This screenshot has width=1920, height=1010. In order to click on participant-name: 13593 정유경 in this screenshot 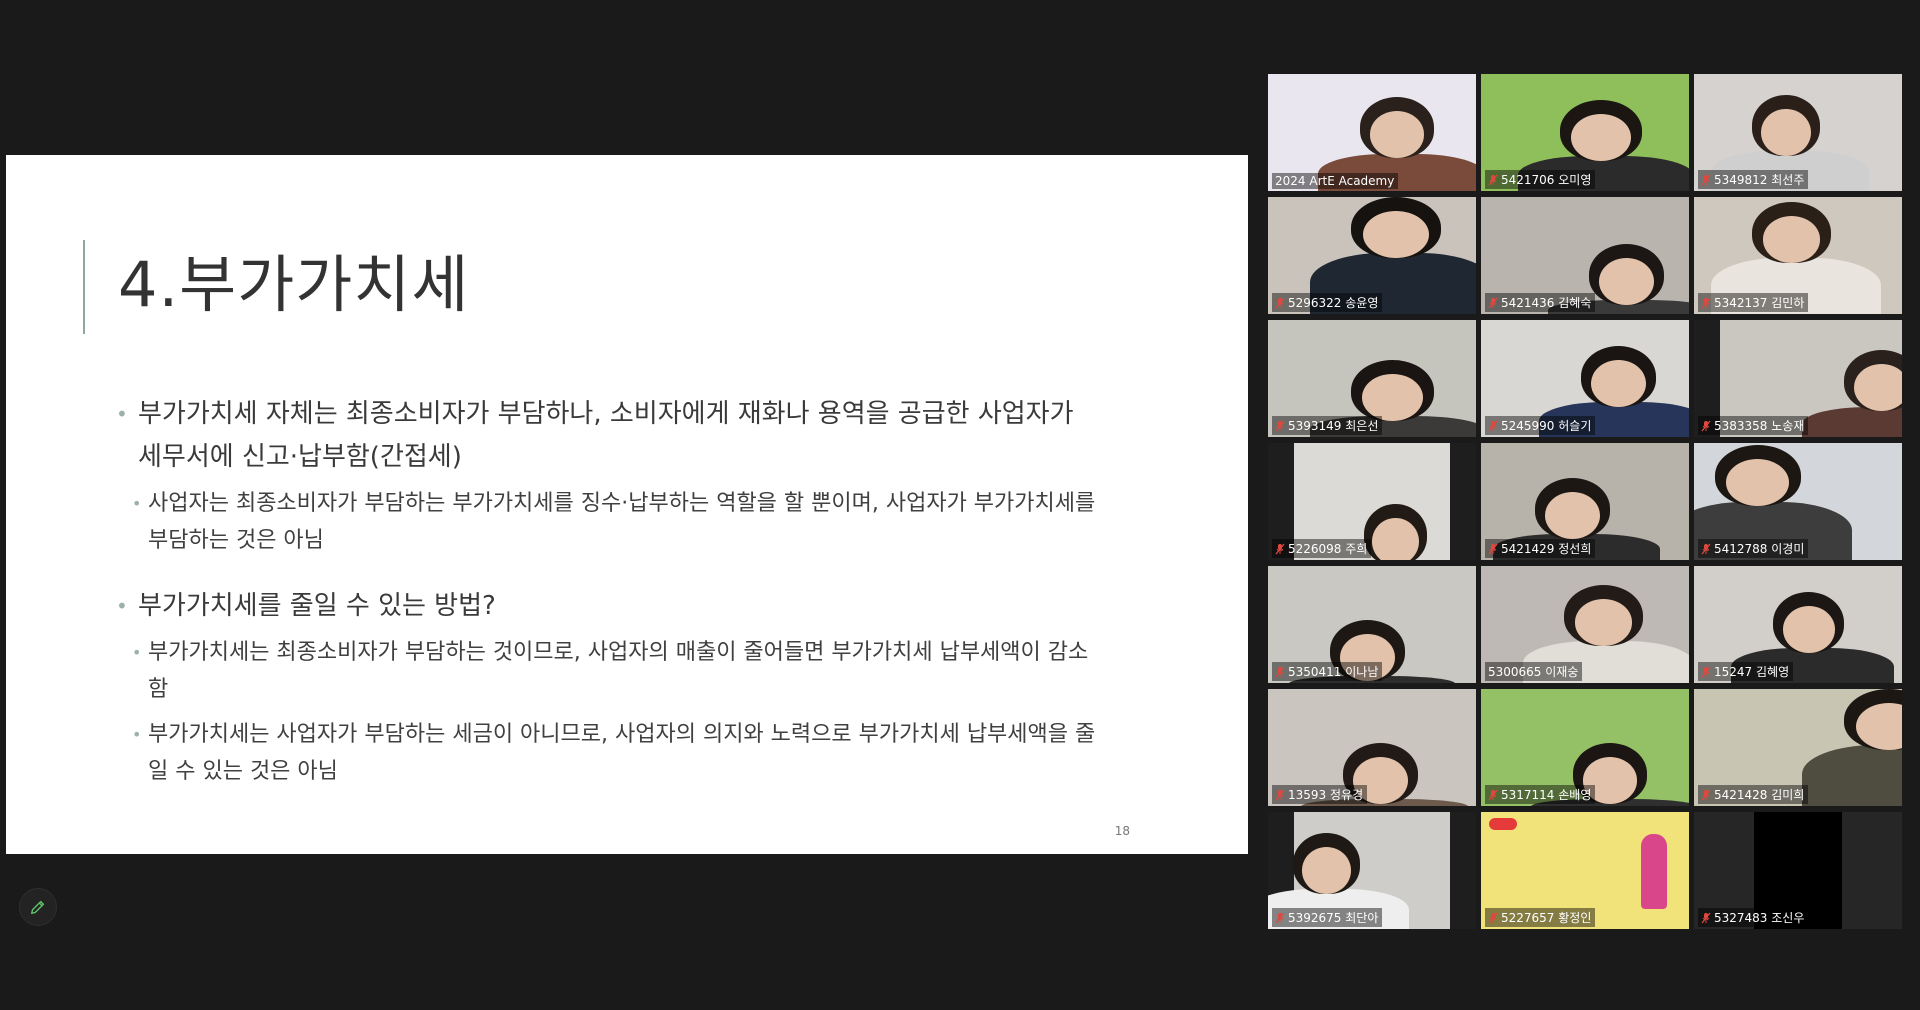, I will do `click(1326, 795)`.